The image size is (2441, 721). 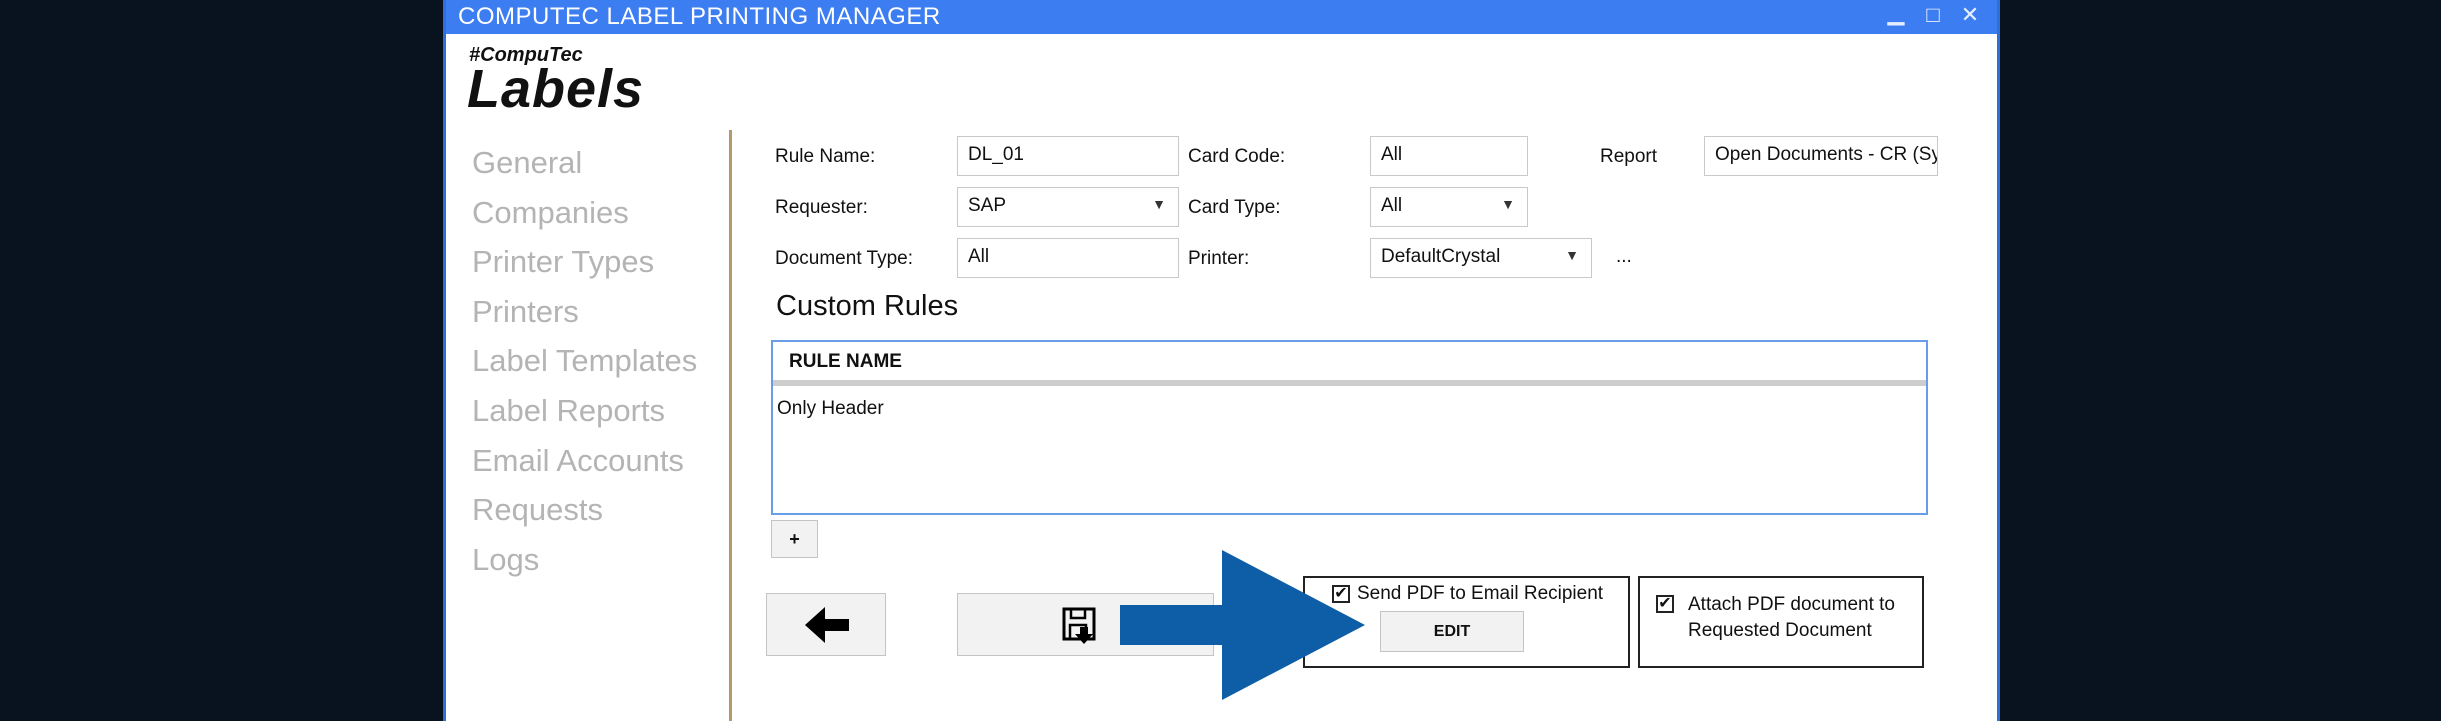 What do you see at coordinates (1068, 207) in the screenshot?
I see `requester-dropdown: SAP ▼` at bounding box center [1068, 207].